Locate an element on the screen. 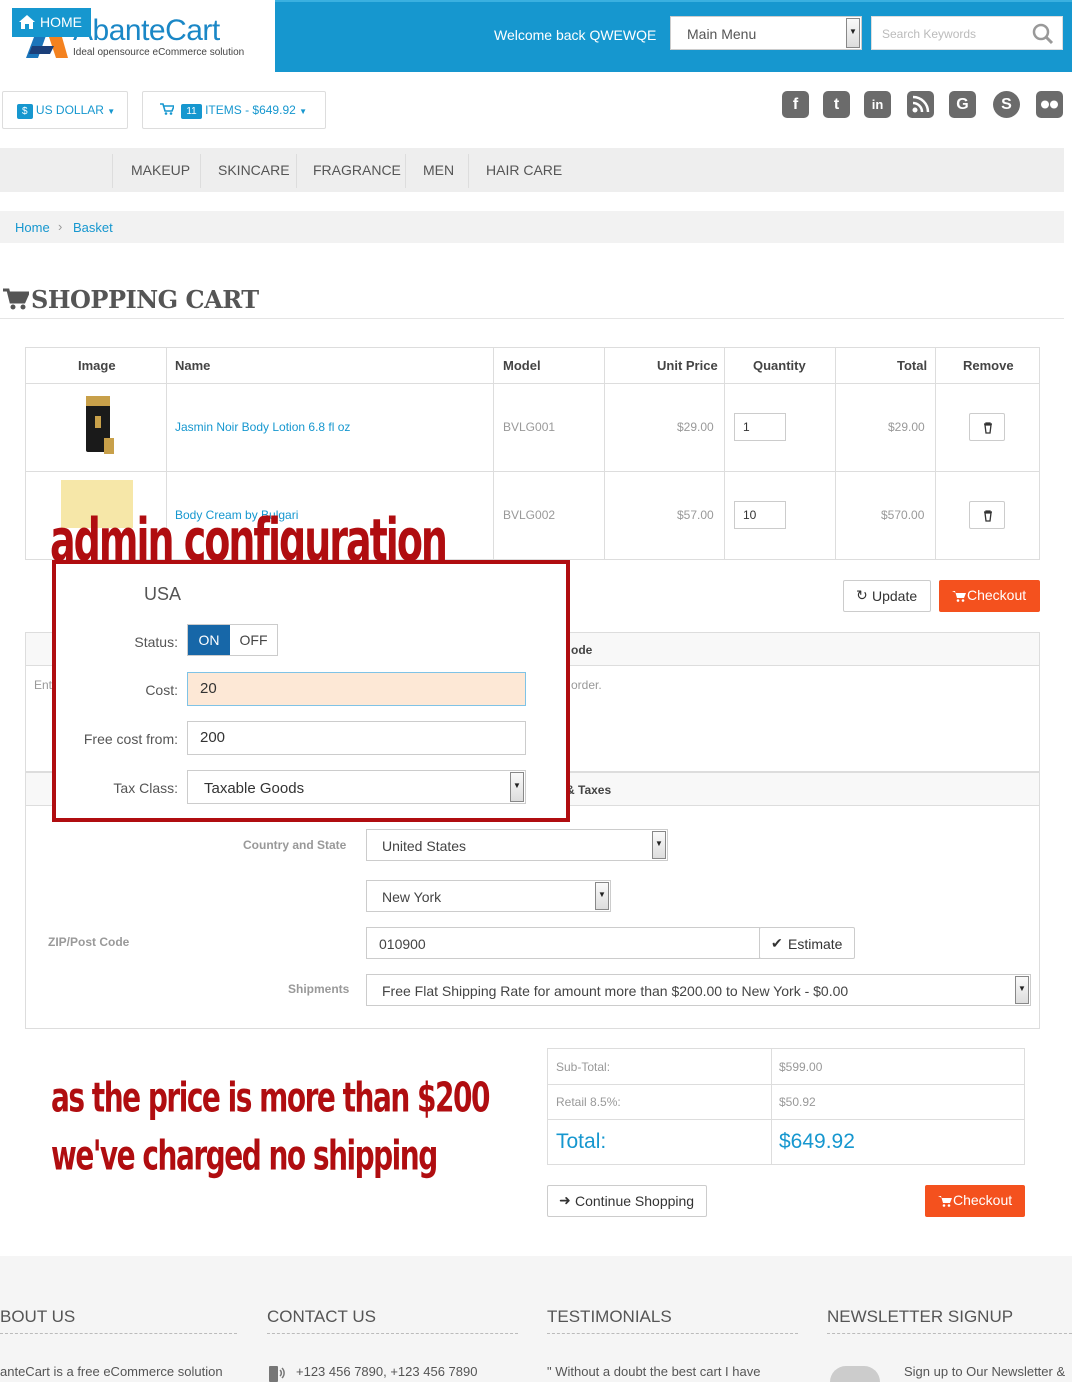  product-unit-price: $57.00 is located at coordinates (695, 515).